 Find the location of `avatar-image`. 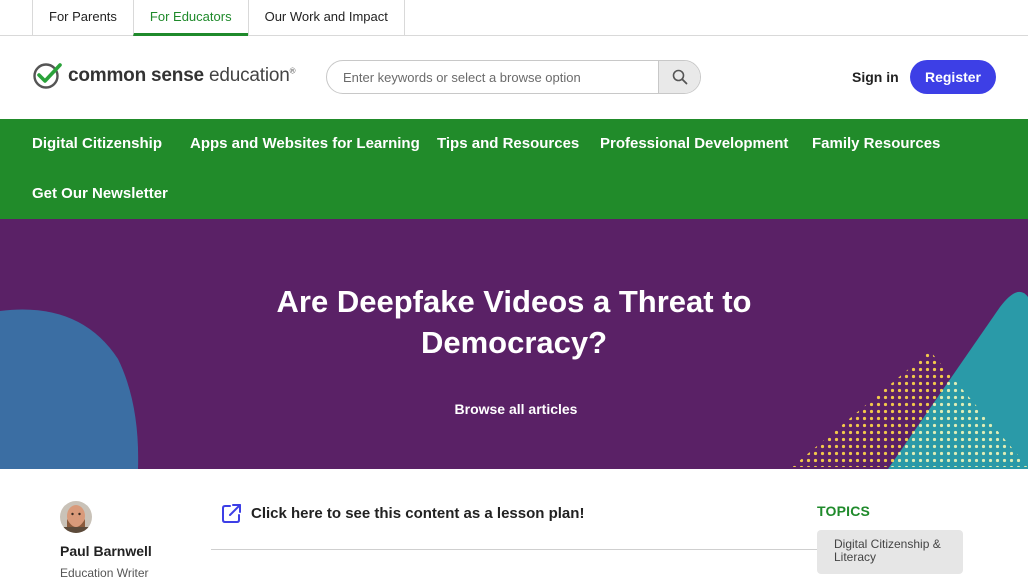

avatar-image is located at coordinates (76, 517).